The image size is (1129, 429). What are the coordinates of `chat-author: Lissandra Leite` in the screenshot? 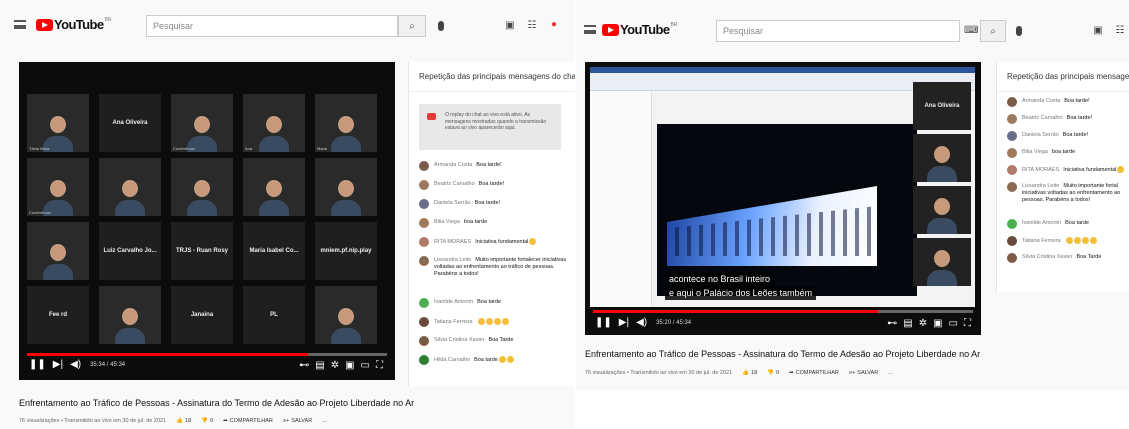 It's located at (453, 260).